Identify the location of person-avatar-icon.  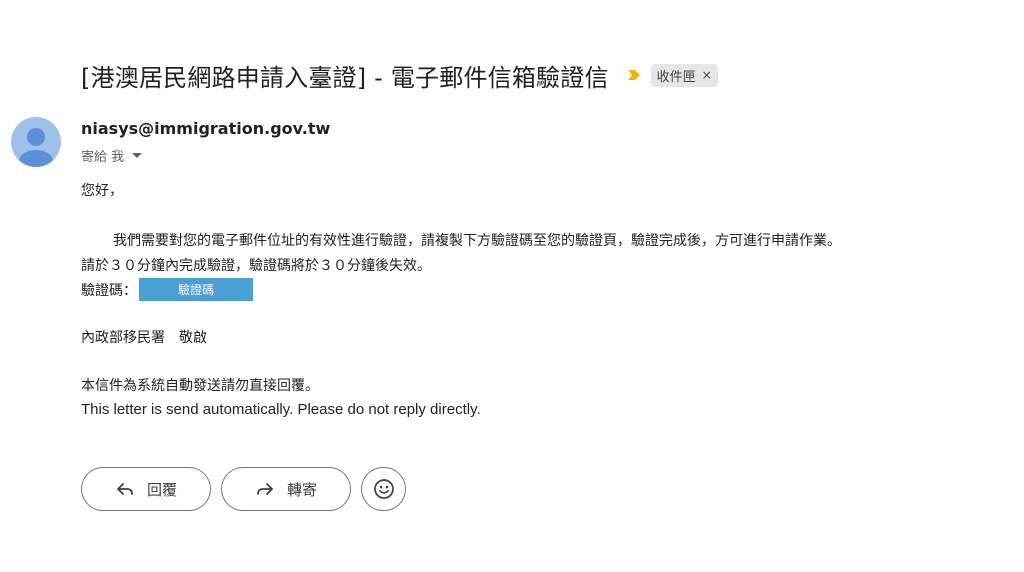
(36, 147).